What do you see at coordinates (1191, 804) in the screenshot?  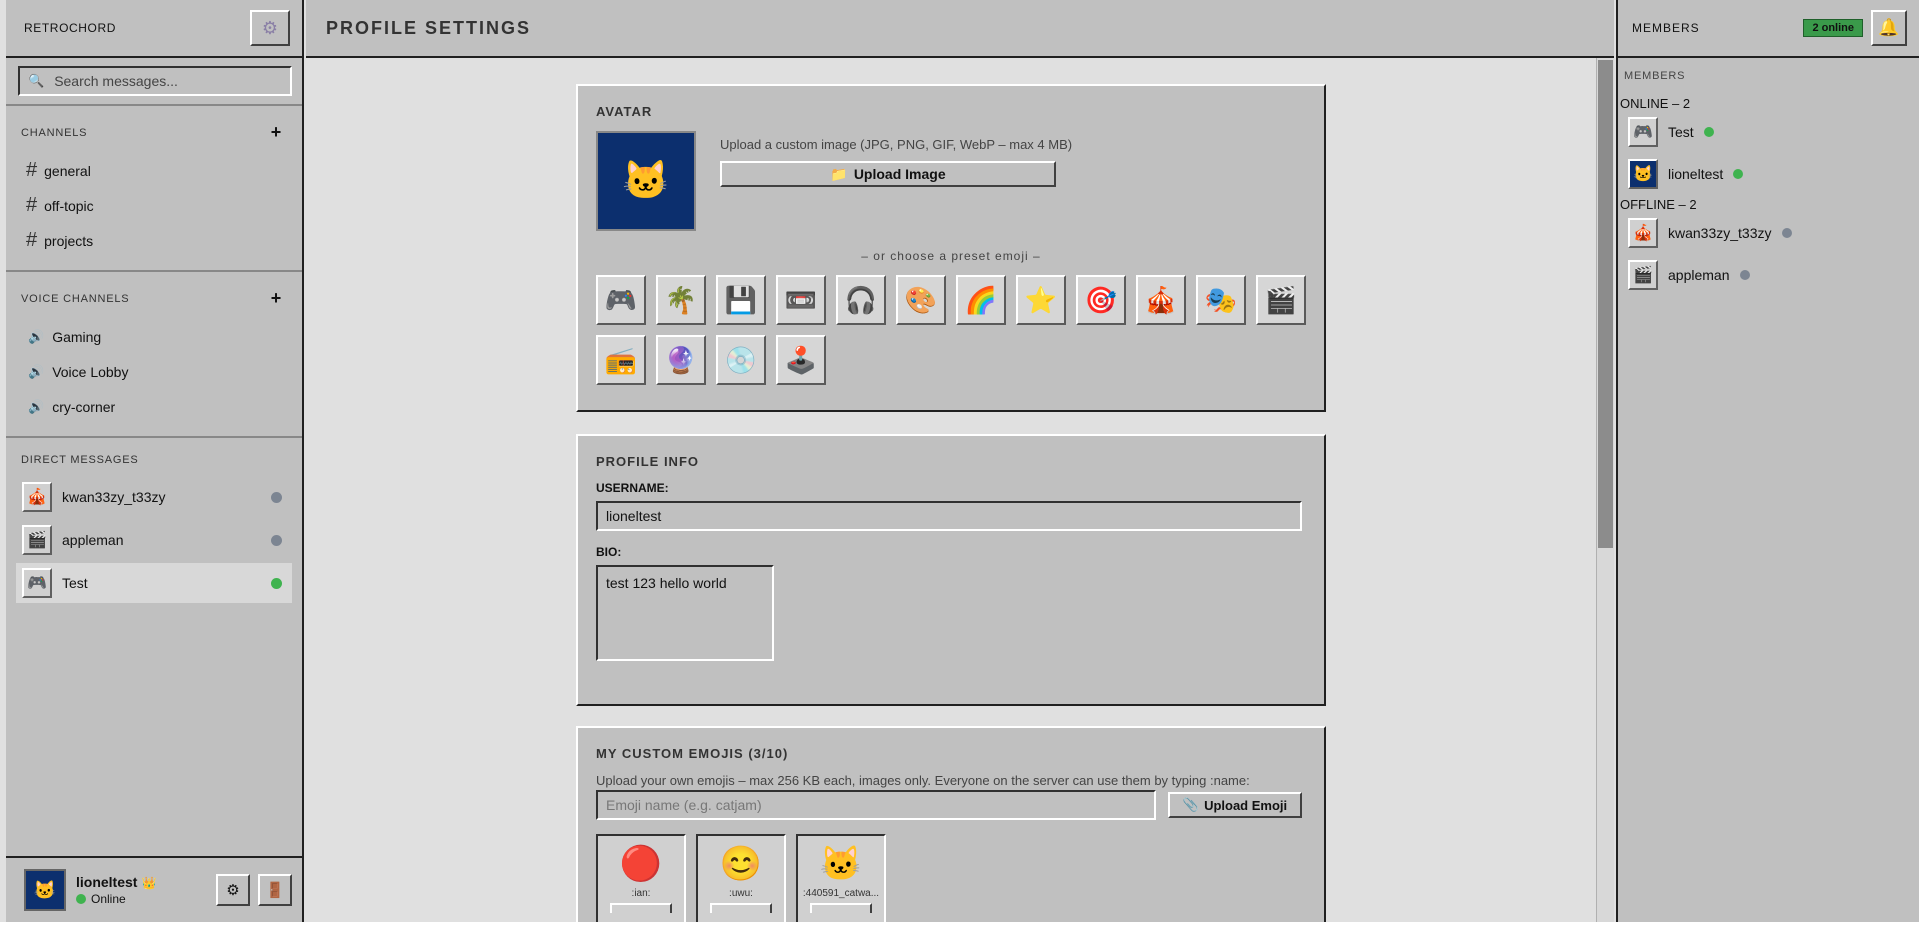 I see `paperclip-icon: 📎` at bounding box center [1191, 804].